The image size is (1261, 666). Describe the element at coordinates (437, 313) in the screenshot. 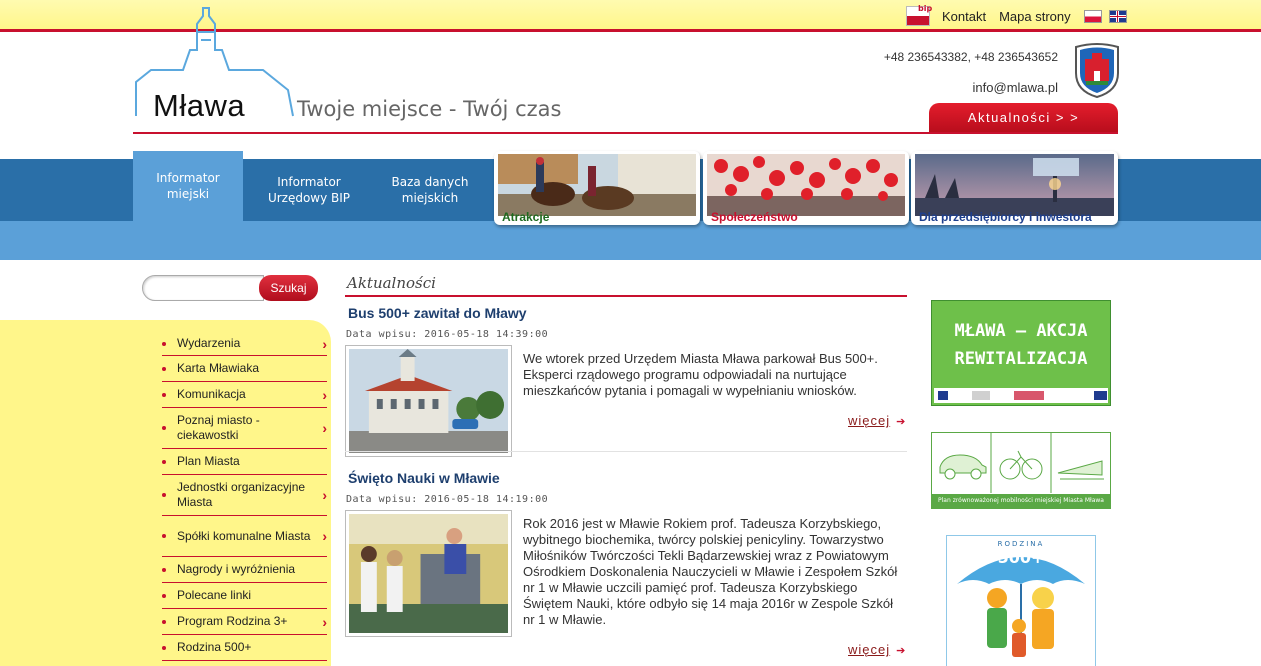

I see `article-title: Bus 500+ zawitał do Mławy` at that location.